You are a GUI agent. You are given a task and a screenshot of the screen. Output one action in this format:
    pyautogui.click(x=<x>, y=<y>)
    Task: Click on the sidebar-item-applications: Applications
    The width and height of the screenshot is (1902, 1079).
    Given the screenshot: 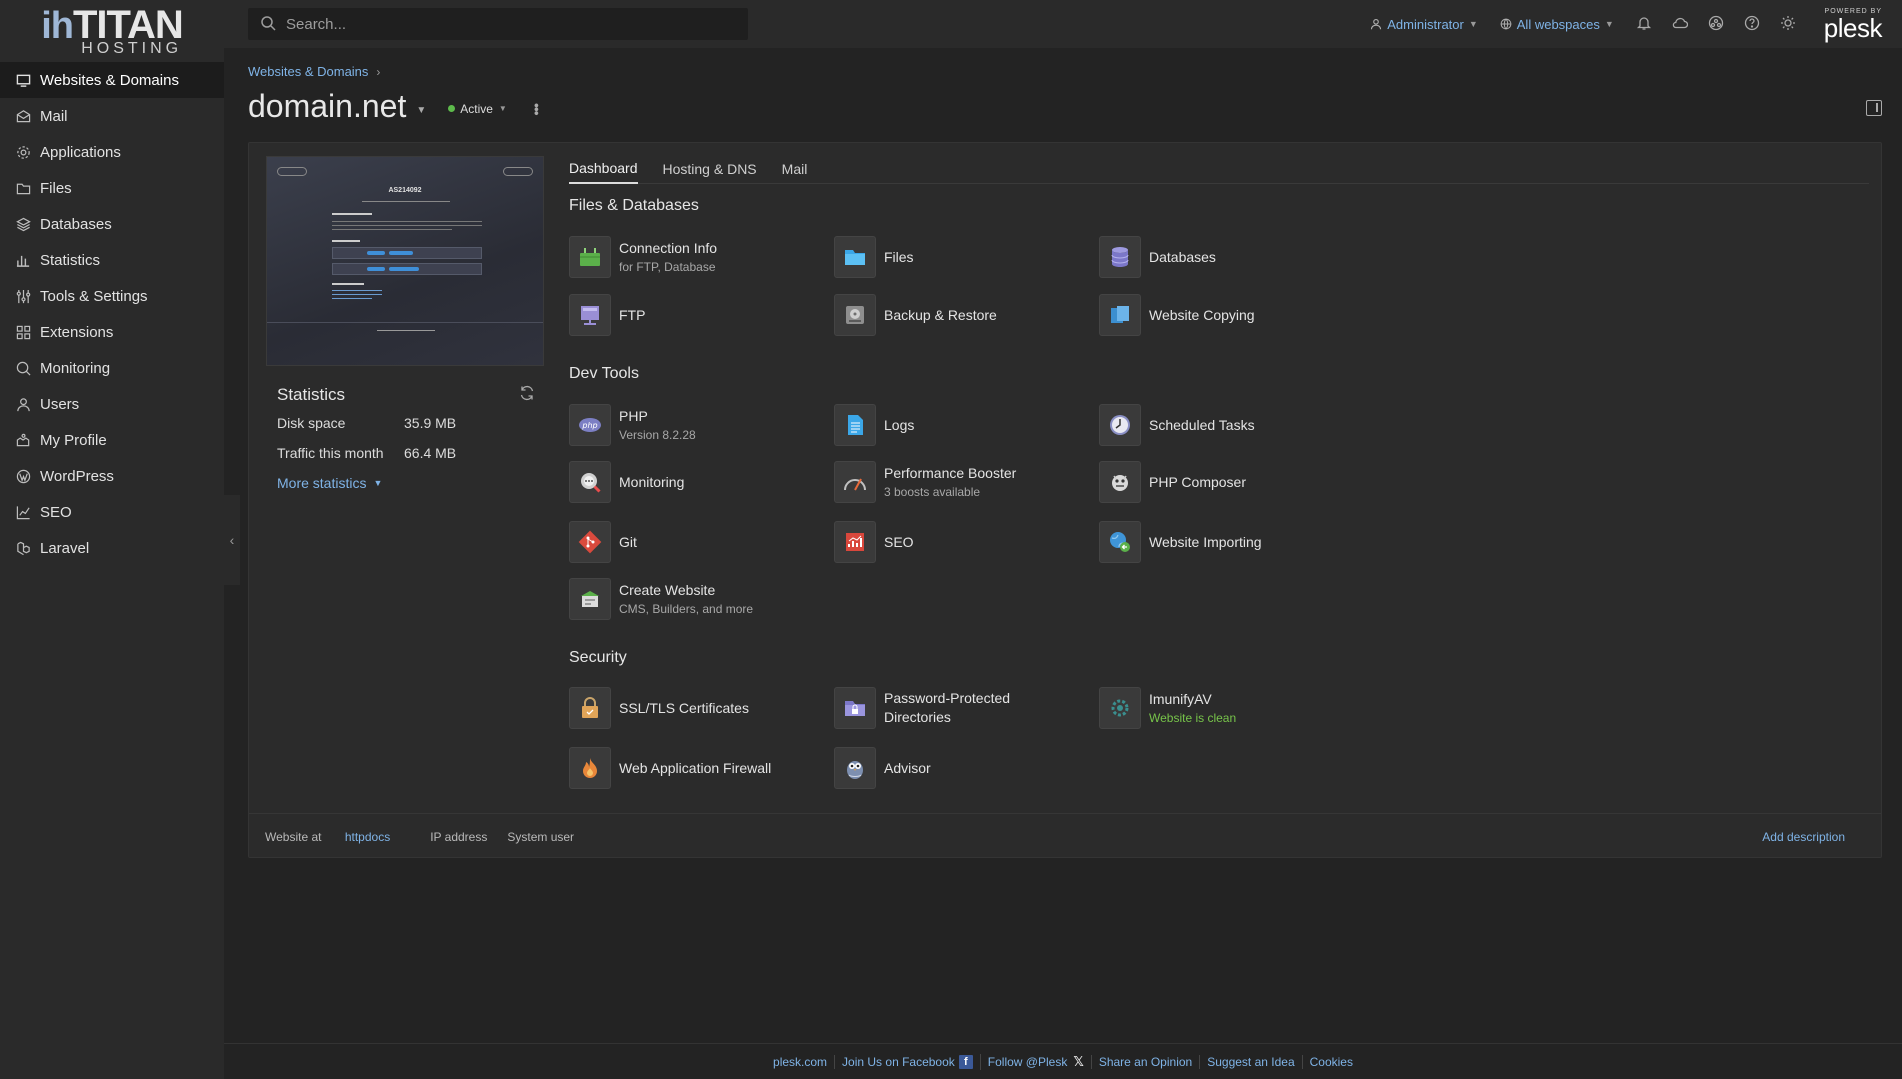 What is the action you would take?
    pyautogui.click(x=112, y=152)
    